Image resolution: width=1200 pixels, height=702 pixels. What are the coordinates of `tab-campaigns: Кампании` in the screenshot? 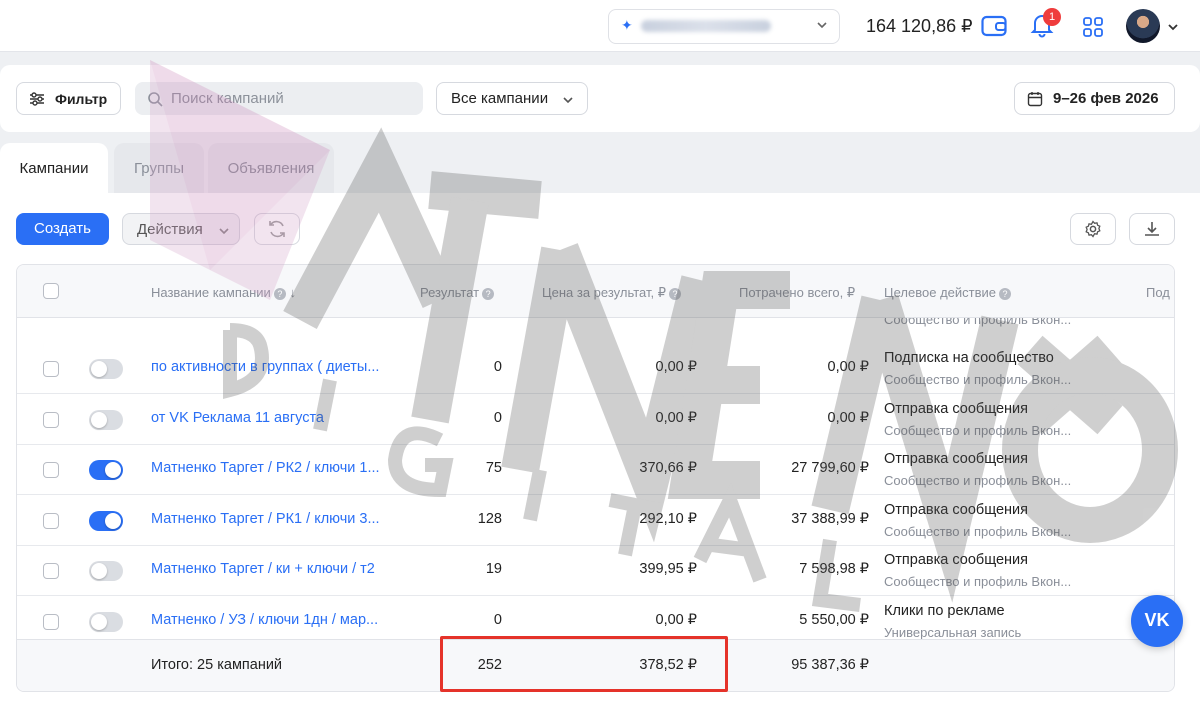 It's located at (54, 169).